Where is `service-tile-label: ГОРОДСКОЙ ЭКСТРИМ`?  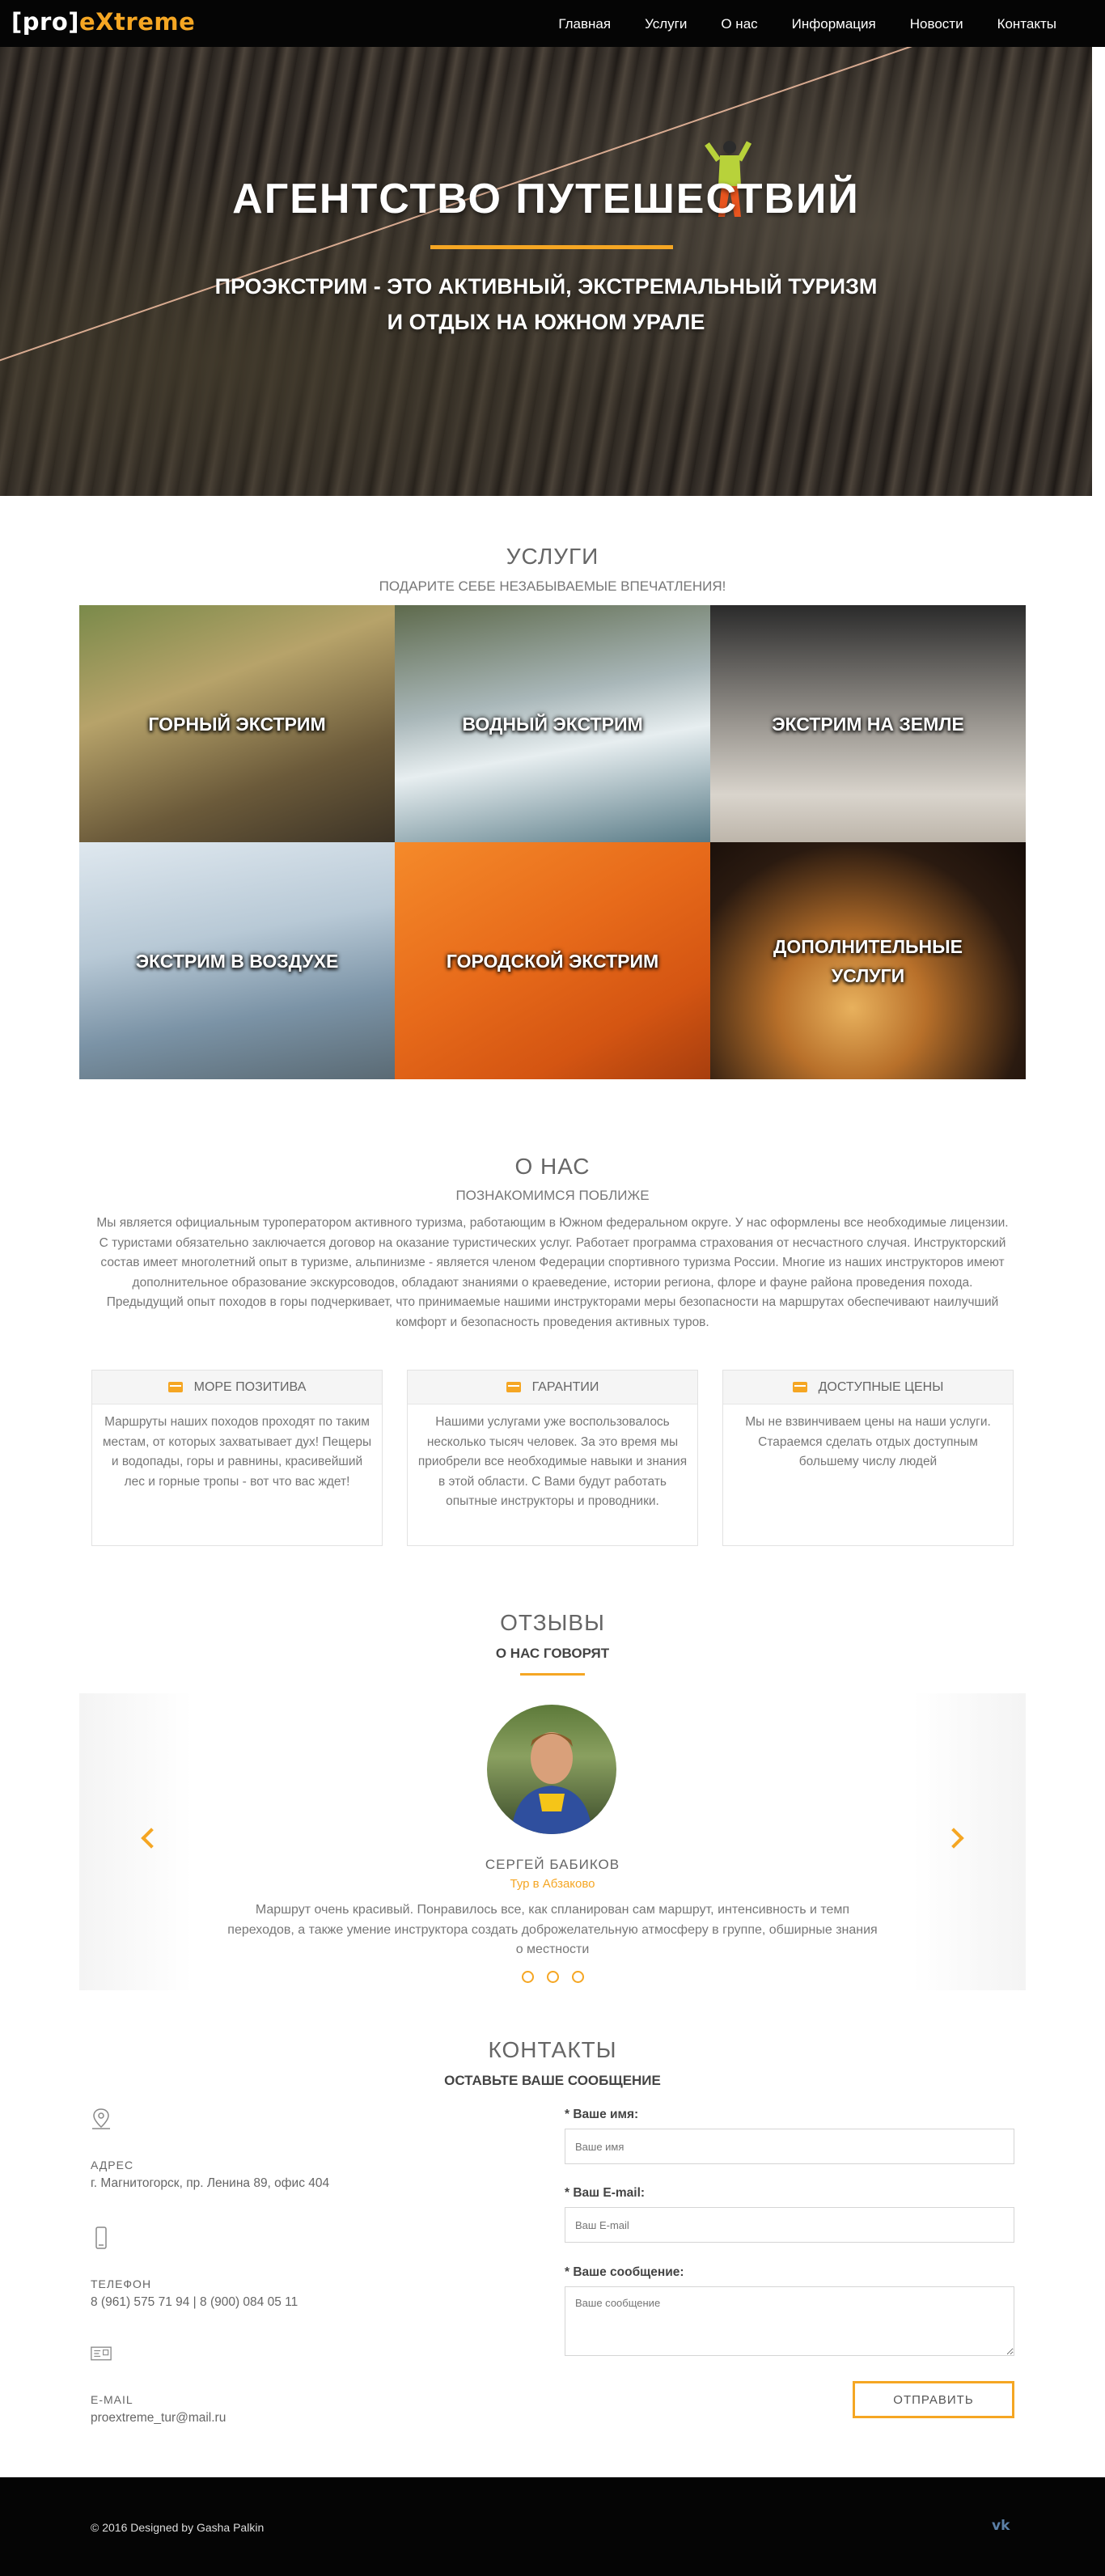 service-tile-label: ГОРОДСКОЙ ЭКСТРИМ is located at coordinates (552, 961).